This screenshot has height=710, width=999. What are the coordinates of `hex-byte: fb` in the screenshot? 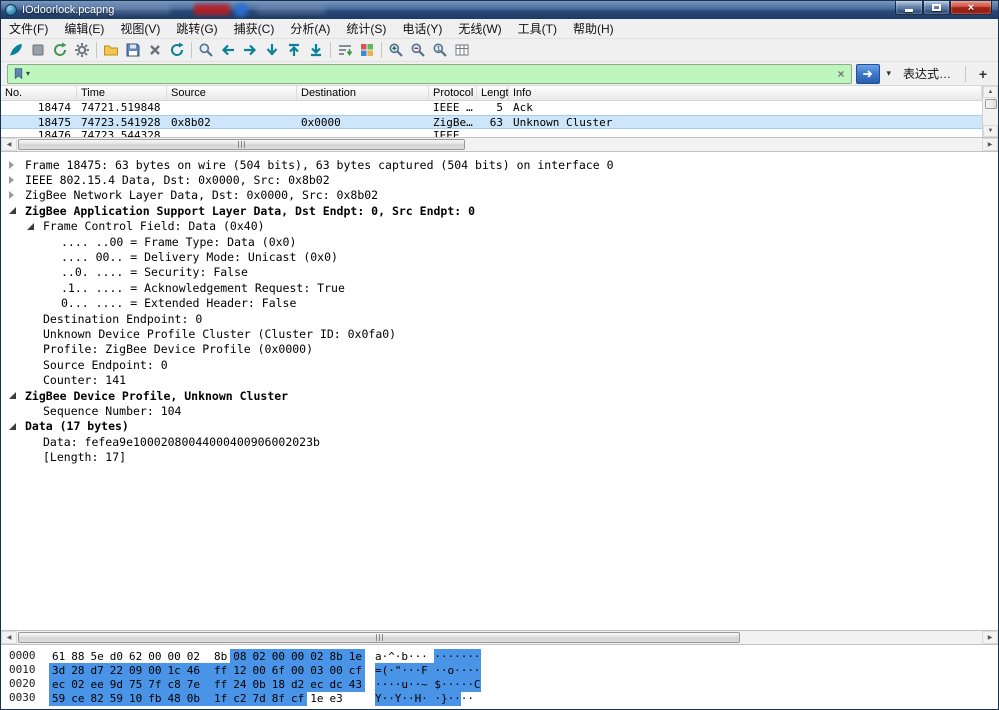 It's located at (155, 698).